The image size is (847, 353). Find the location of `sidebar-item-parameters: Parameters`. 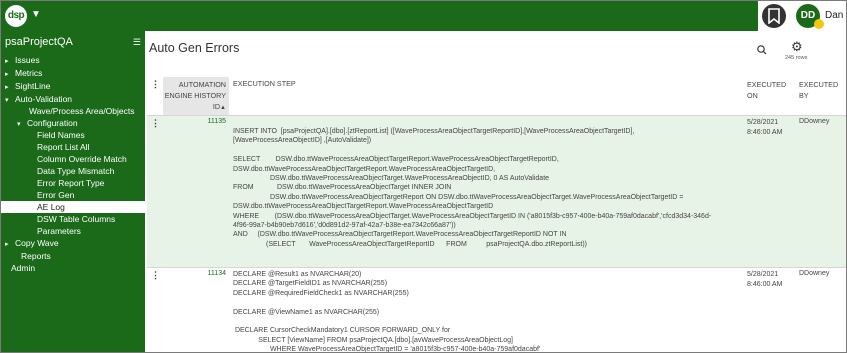

sidebar-item-parameters: Parameters is located at coordinates (73, 231).